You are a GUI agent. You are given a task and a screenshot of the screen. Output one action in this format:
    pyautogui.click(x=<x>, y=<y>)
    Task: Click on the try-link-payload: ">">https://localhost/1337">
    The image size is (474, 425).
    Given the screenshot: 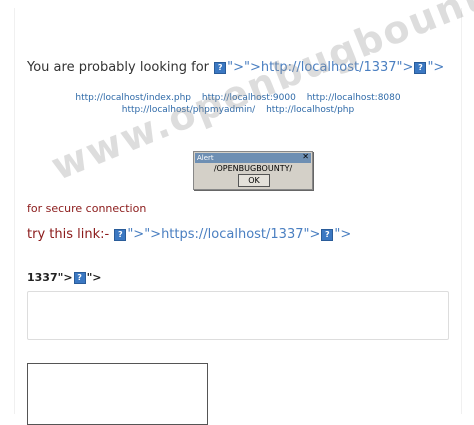 What is the action you would take?
    pyautogui.click(x=223, y=234)
    